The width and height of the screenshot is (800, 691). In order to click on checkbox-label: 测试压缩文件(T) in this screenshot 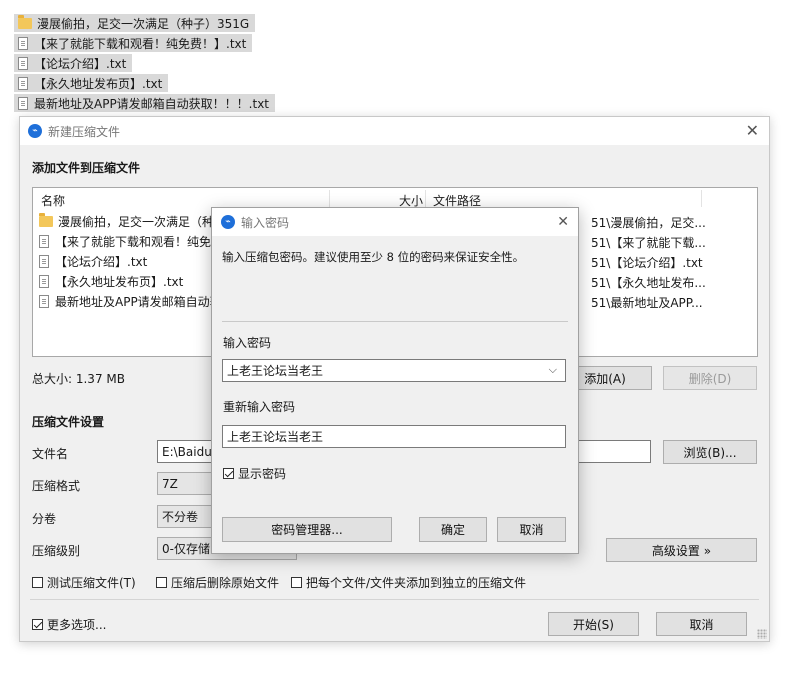, I will do `click(91, 583)`.